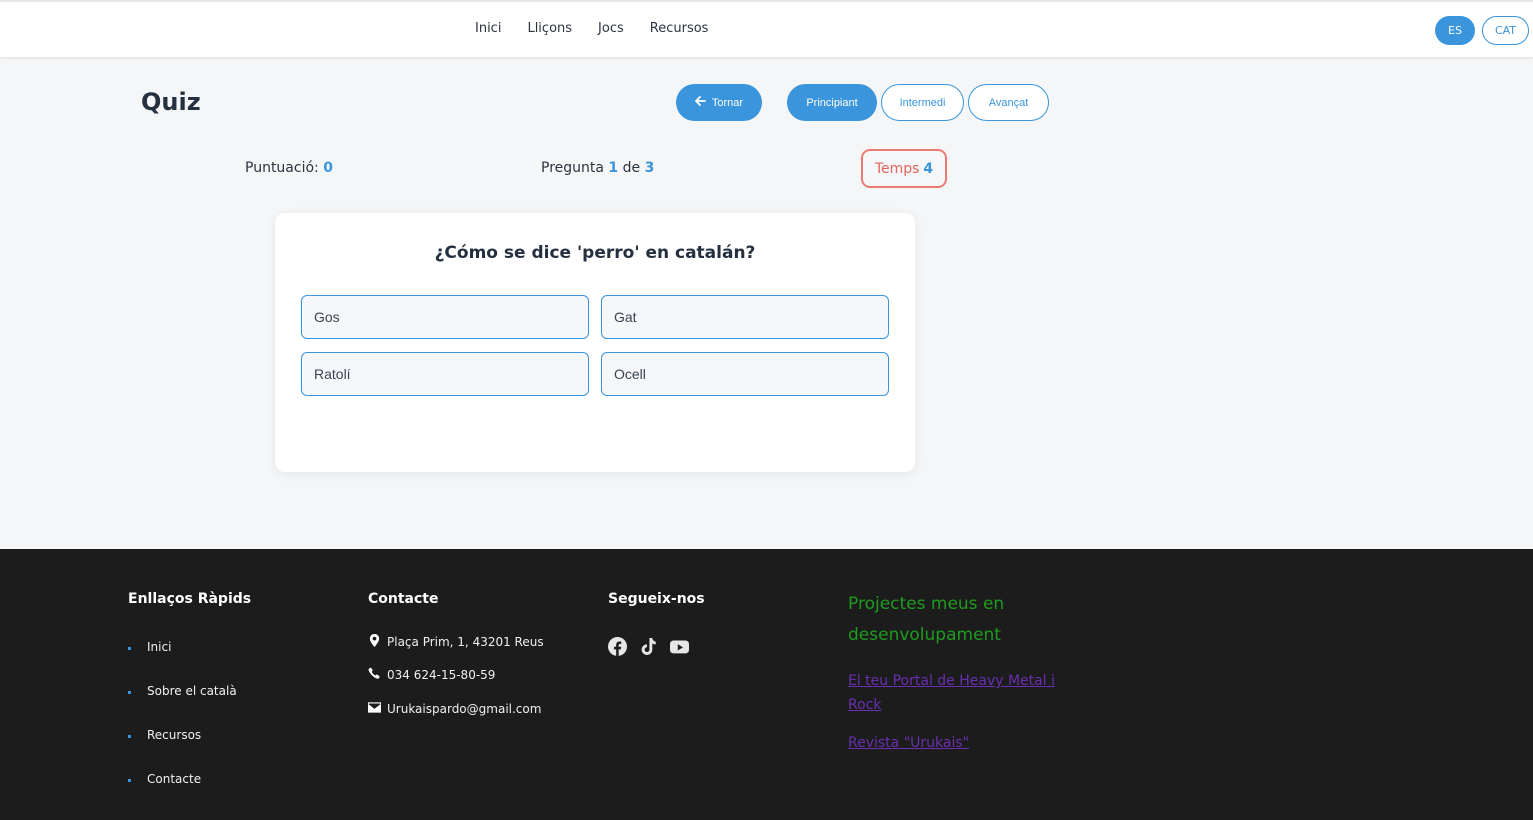  What do you see at coordinates (928, 168) in the screenshot?
I see `timer-value: 4` at bounding box center [928, 168].